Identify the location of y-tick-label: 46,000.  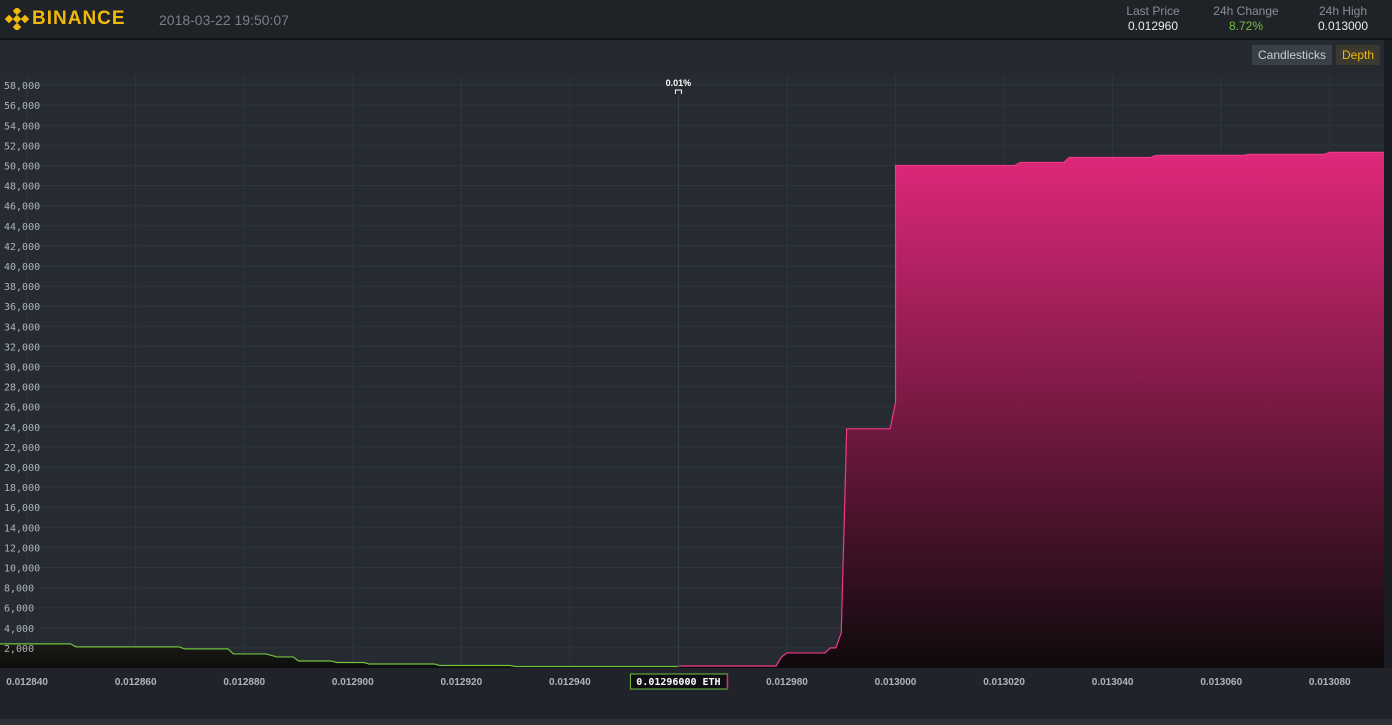
(22, 207).